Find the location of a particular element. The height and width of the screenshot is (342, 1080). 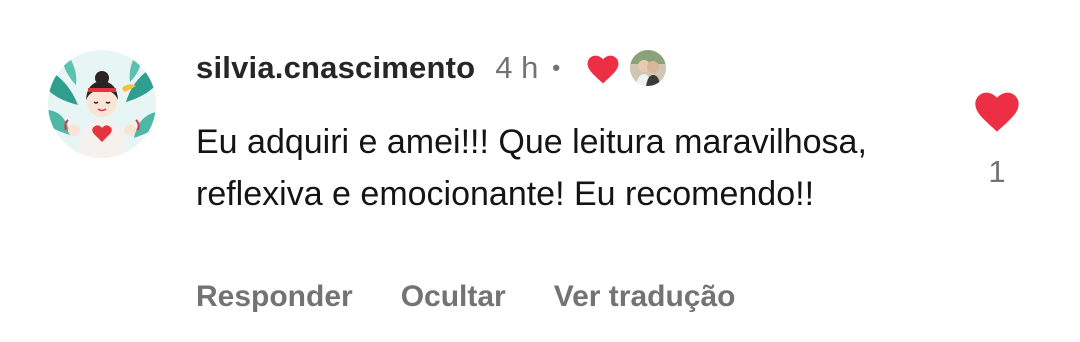

reply-button: Responder is located at coordinates (274, 297).